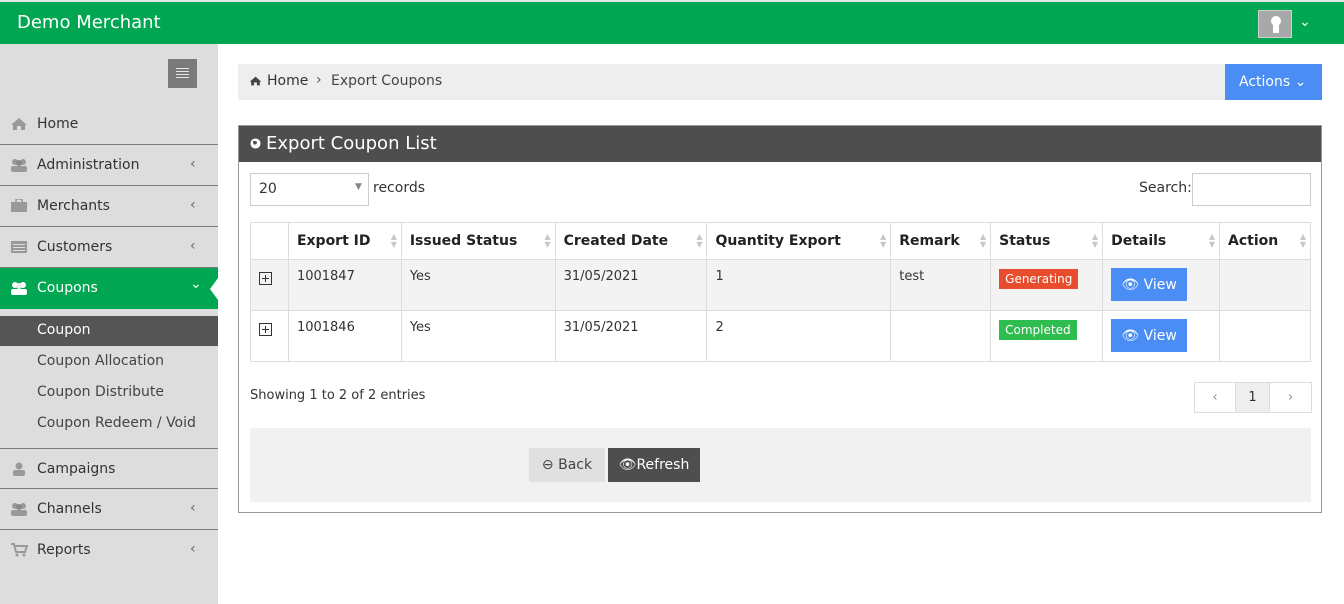  I want to click on pagination: ‹ 1 ›, so click(1253, 397).